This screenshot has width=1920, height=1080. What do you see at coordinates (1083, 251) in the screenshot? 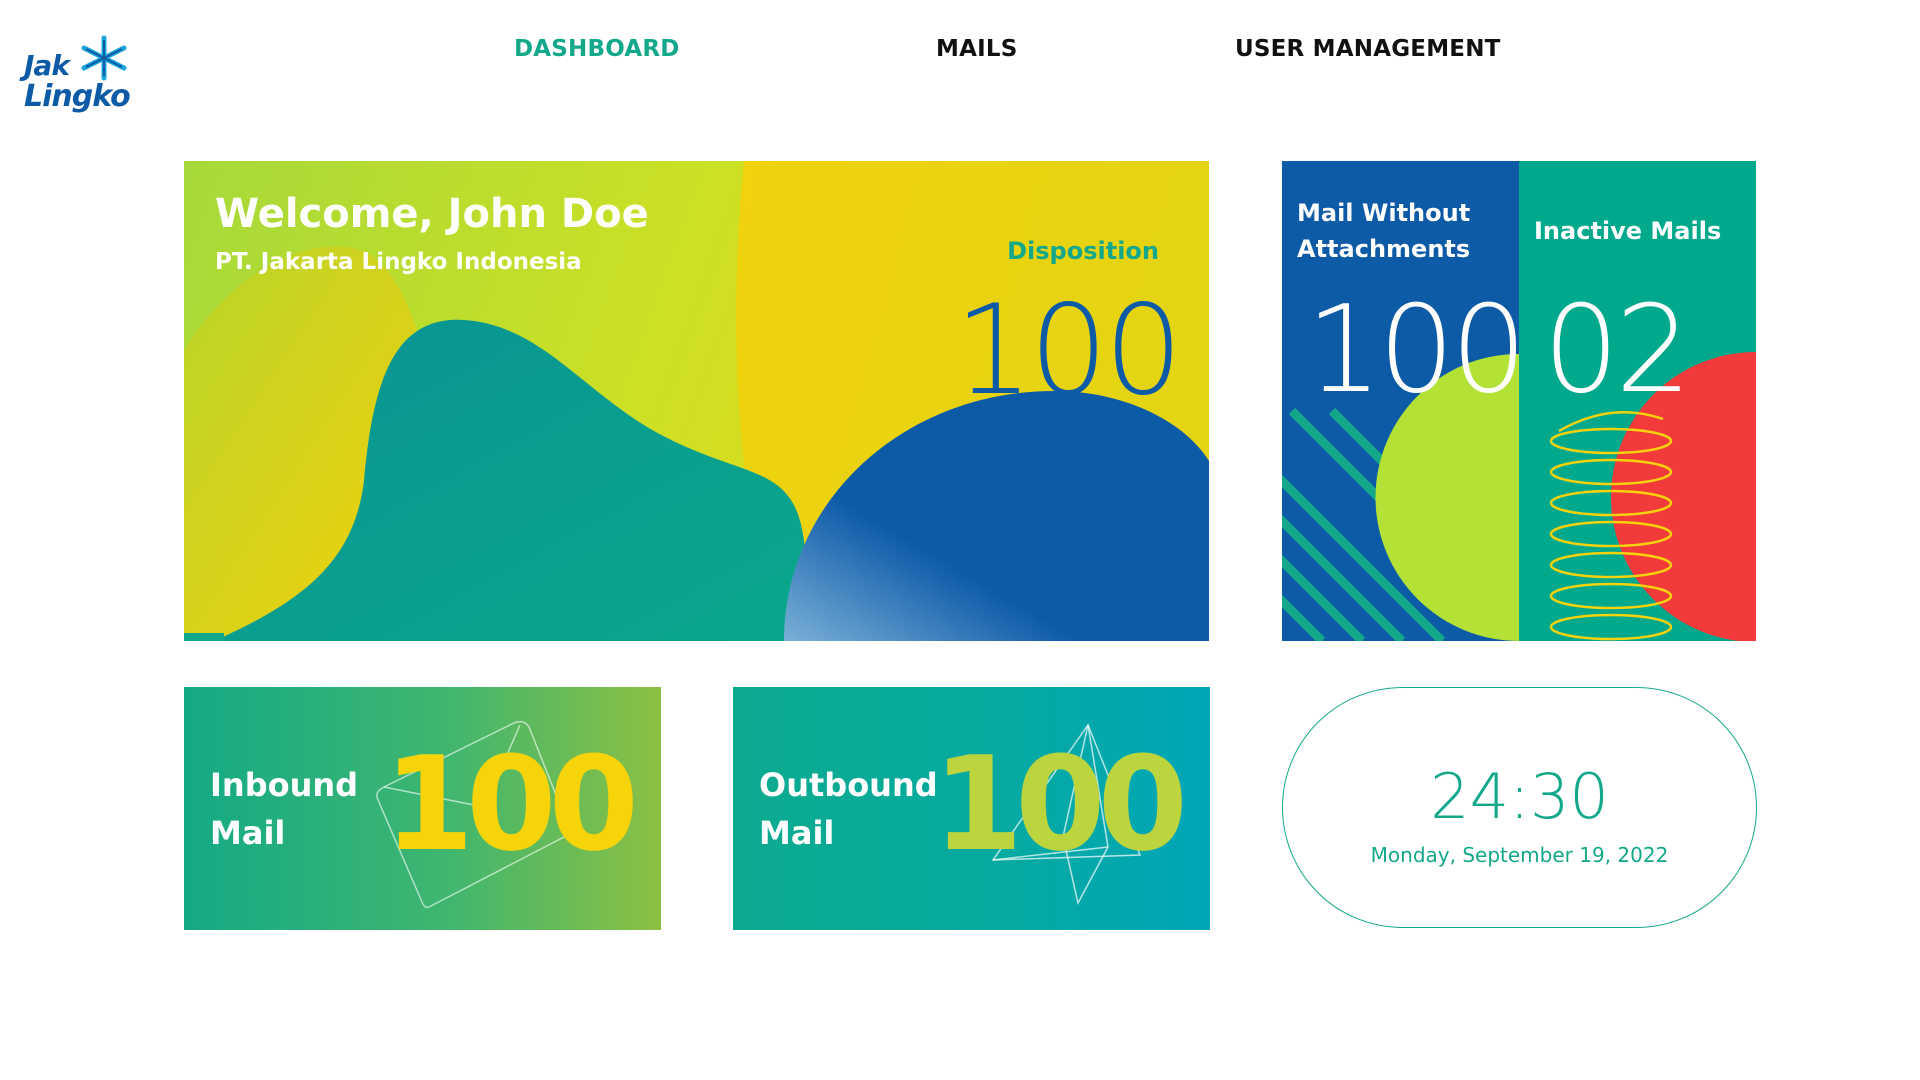
I see `disposition-label: Disposition` at bounding box center [1083, 251].